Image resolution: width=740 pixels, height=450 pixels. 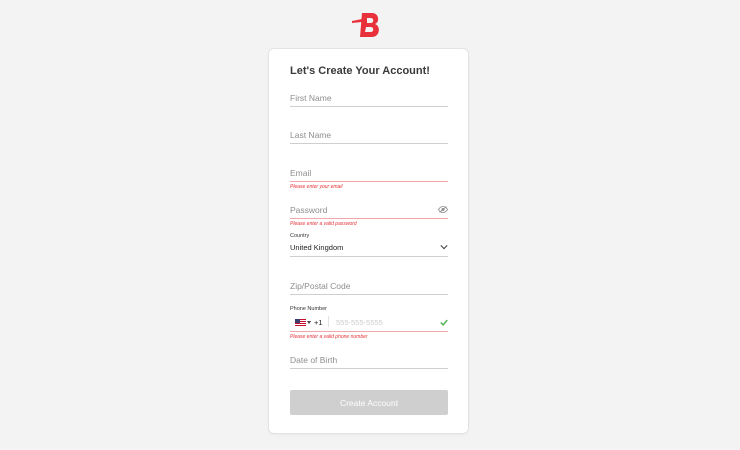 What do you see at coordinates (369, 368) in the screenshot?
I see `dob-underline` at bounding box center [369, 368].